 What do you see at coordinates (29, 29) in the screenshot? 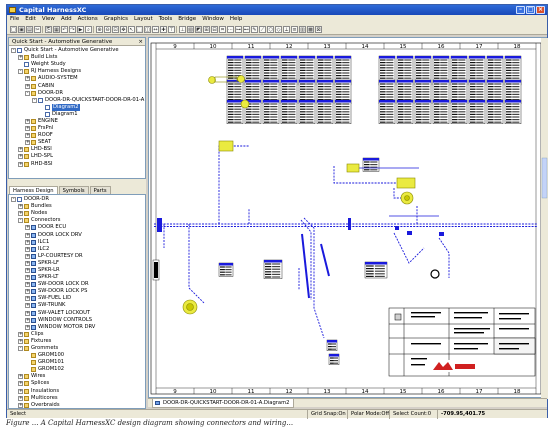
I see `toolbar-tool-icon: ▤` at bounding box center [29, 29].